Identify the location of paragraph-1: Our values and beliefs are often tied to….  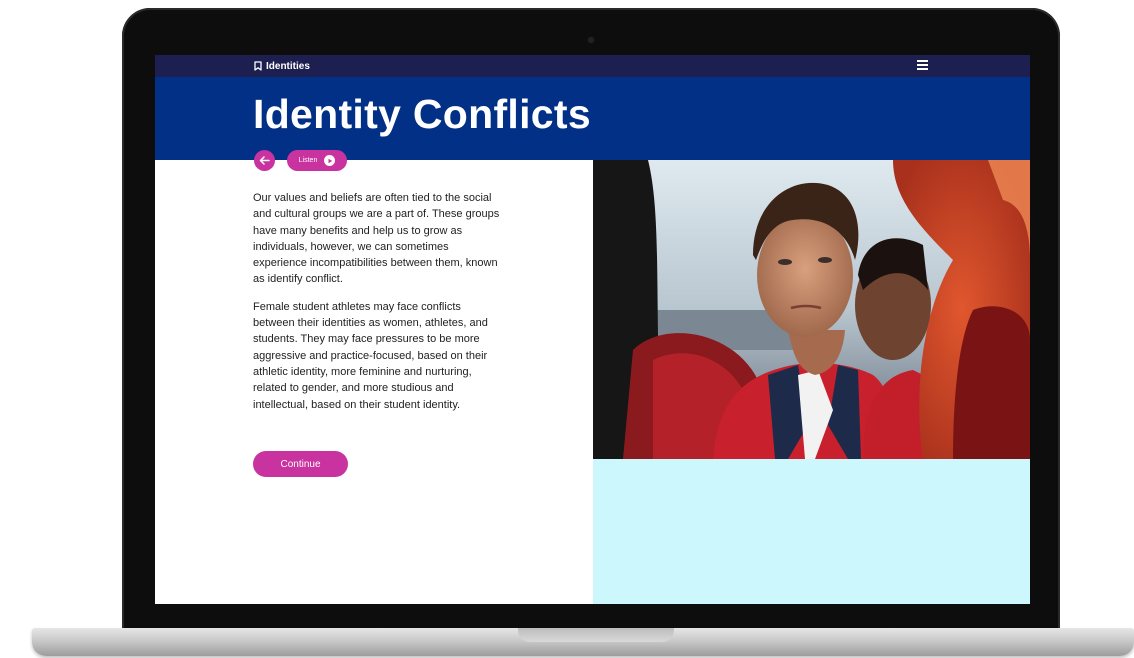
(376, 239).